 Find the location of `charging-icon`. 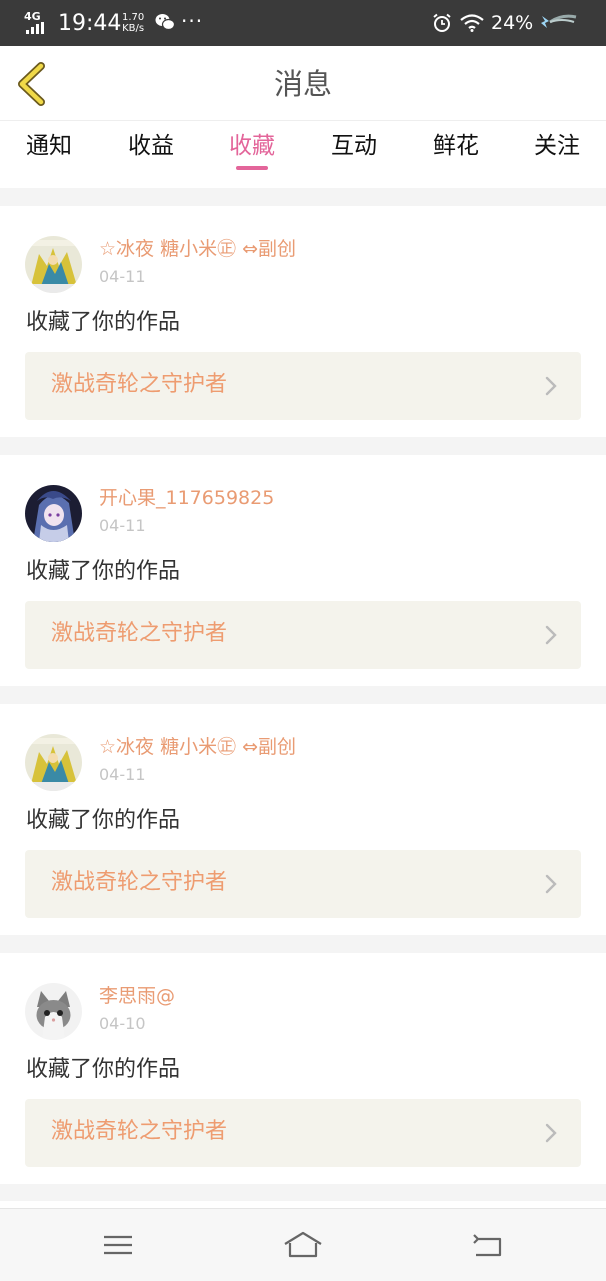

charging-icon is located at coordinates (559, 21).